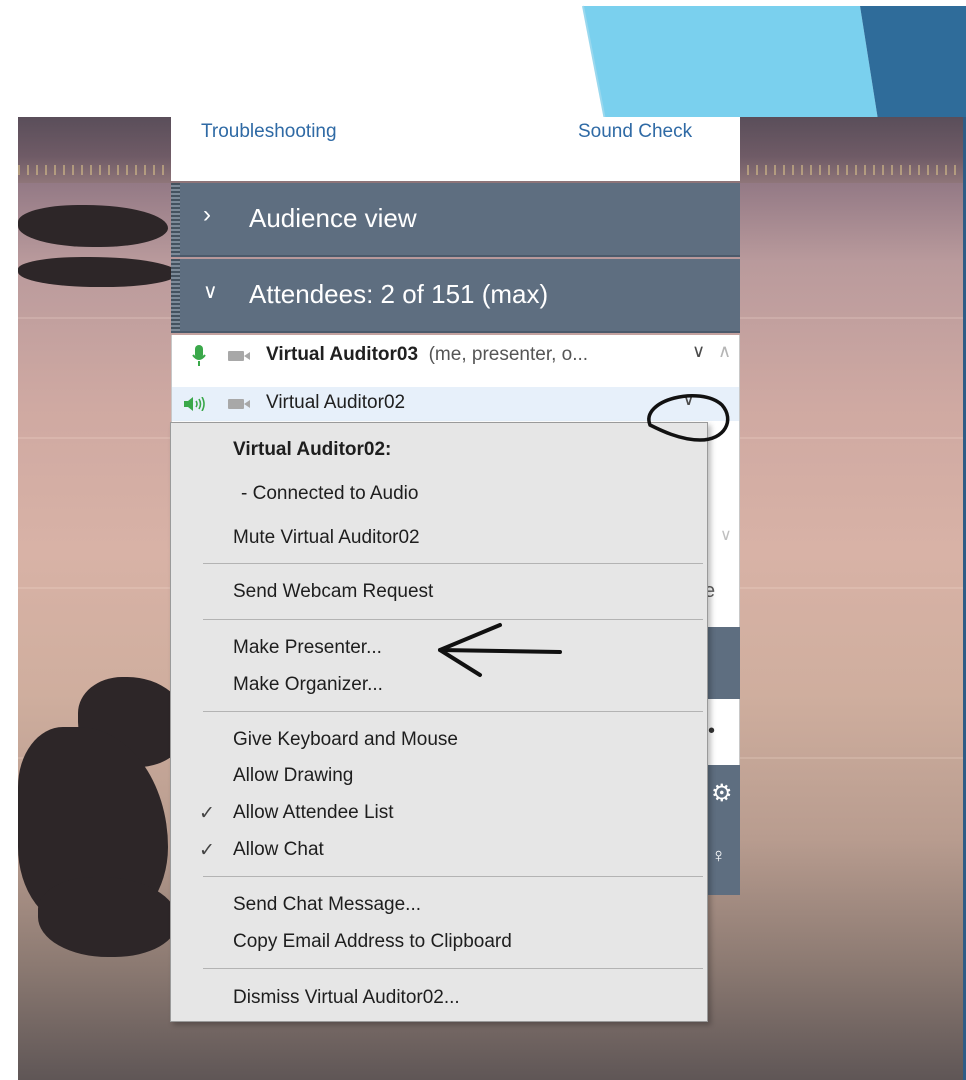 This screenshot has height=1080, width=966. Describe the element at coordinates (207, 214) in the screenshot. I see `chevron-right-icon: ›` at that location.